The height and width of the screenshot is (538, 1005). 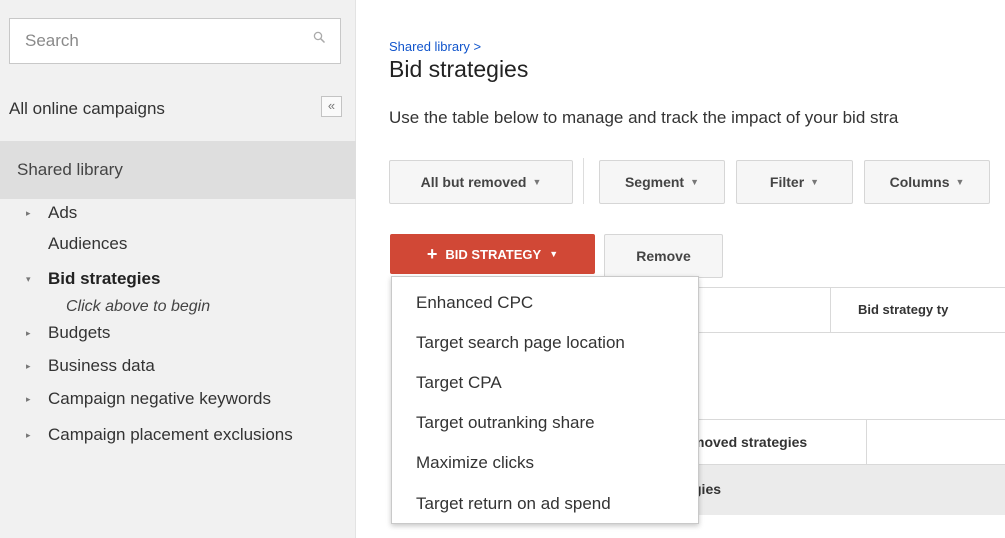 What do you see at coordinates (70, 170) in the screenshot?
I see `shared-library-label: Shared library` at bounding box center [70, 170].